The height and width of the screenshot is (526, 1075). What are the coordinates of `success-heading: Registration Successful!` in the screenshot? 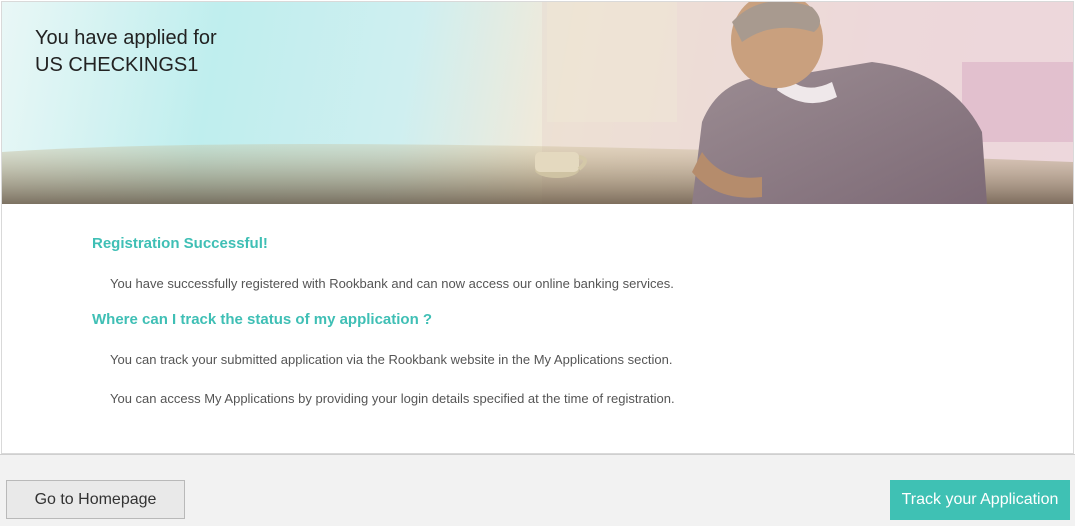 It's located at (180, 243).